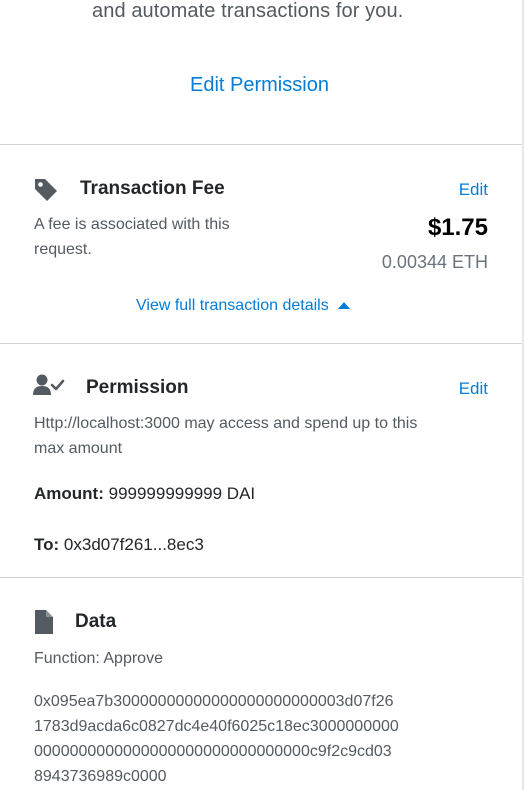 Image resolution: width=524 pixels, height=790 pixels. I want to click on edit-permission-link: Edit Permission, so click(259, 85).